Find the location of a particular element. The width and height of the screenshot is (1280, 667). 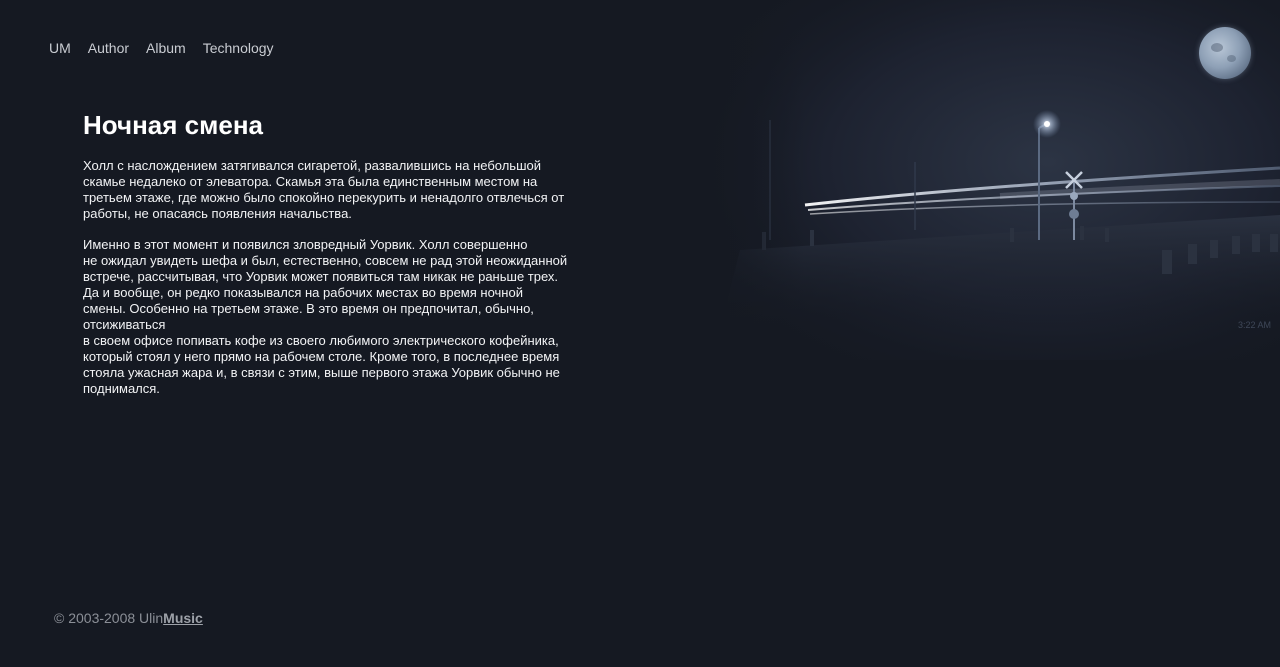

moon-icon is located at coordinates (1225, 53).